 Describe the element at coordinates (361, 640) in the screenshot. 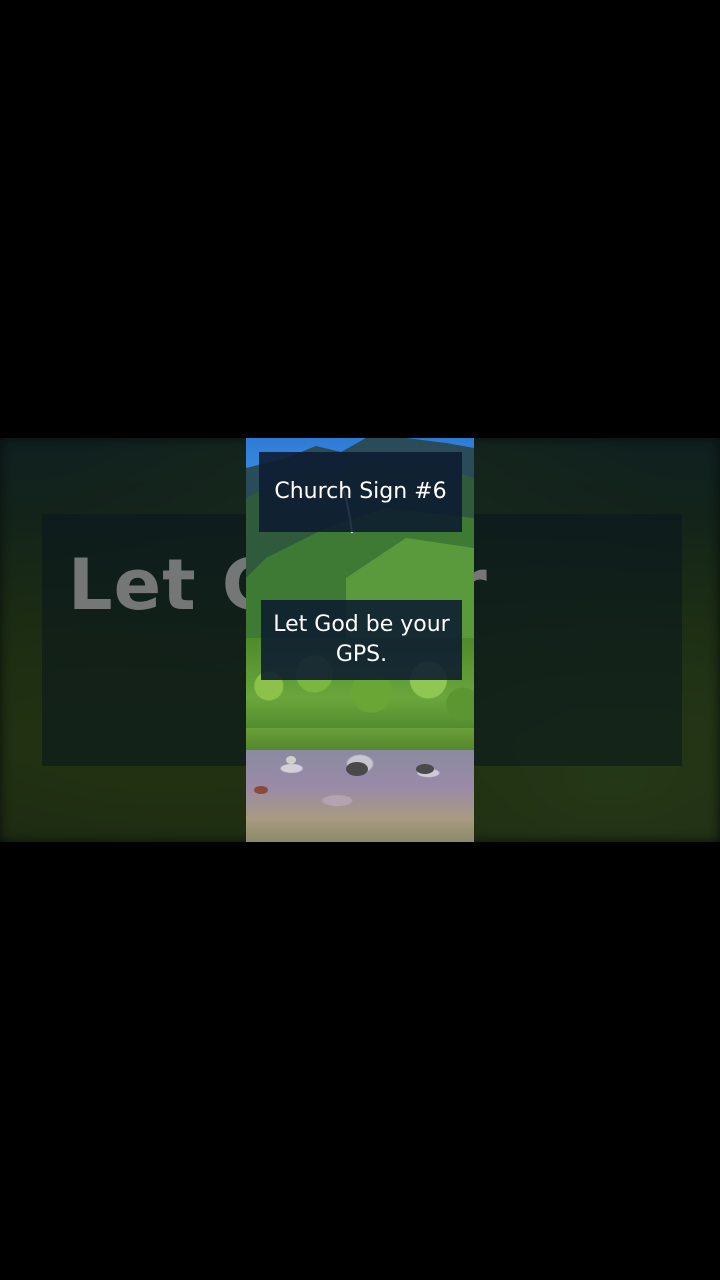

I see `caption-body: Let God be your GPS.` at that location.